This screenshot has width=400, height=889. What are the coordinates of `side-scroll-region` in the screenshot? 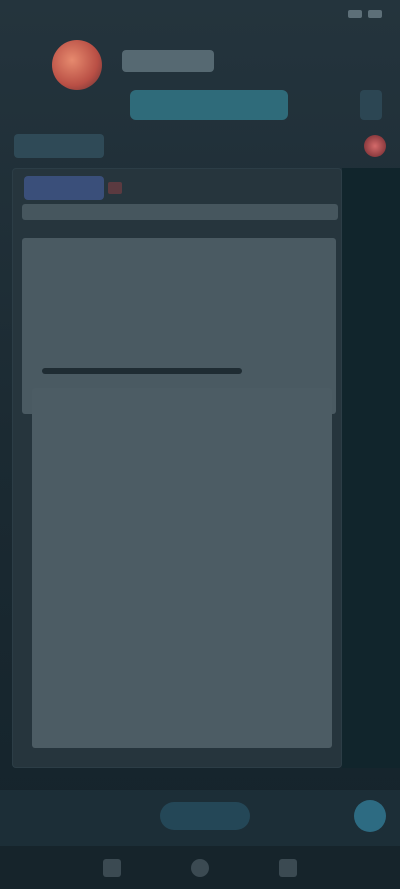 It's located at (371, 468).